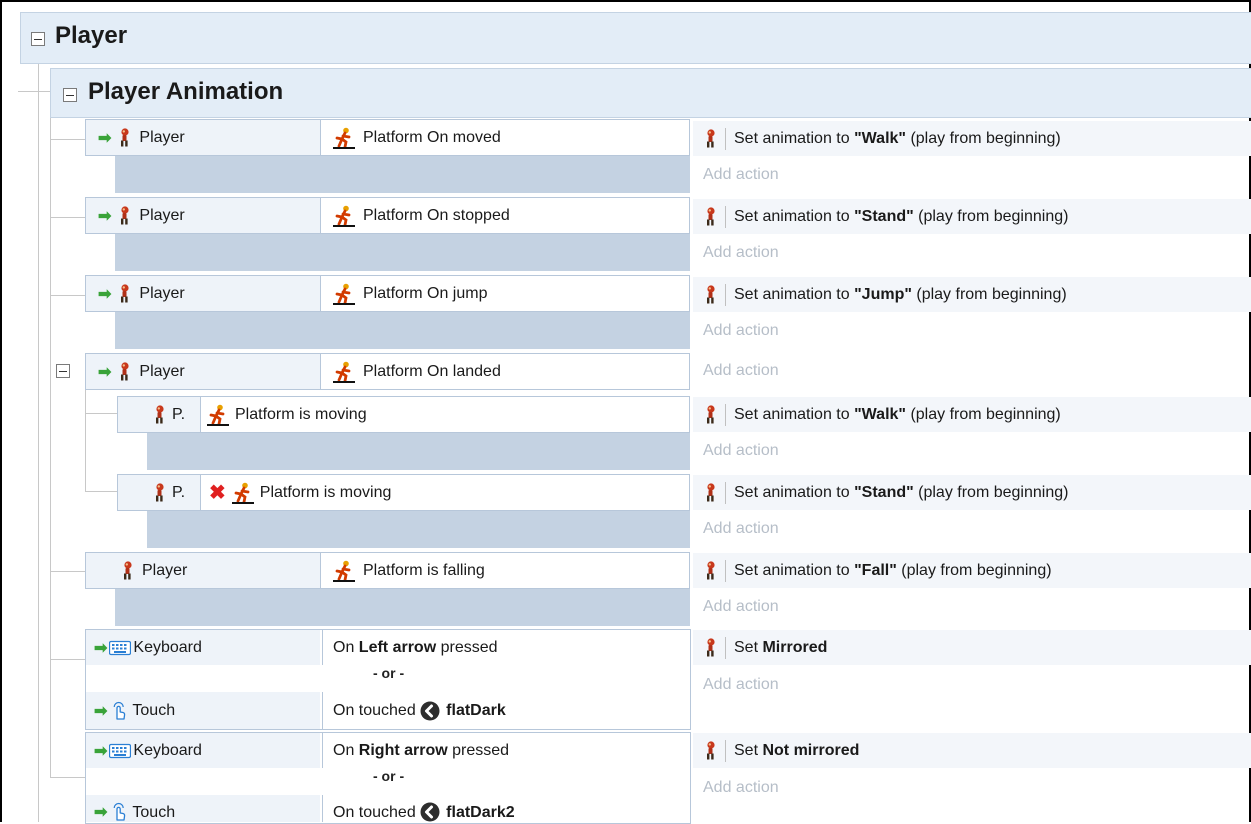  What do you see at coordinates (972, 647) in the screenshot?
I see `event-6-action: Set Mirrored` at bounding box center [972, 647].